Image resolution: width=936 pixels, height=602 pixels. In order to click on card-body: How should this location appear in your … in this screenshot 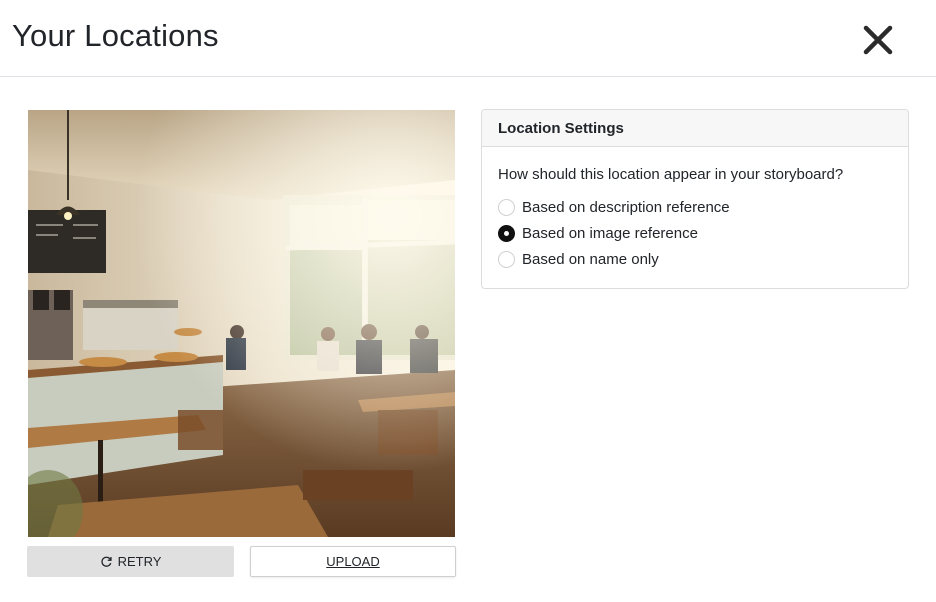, I will do `click(695, 209)`.